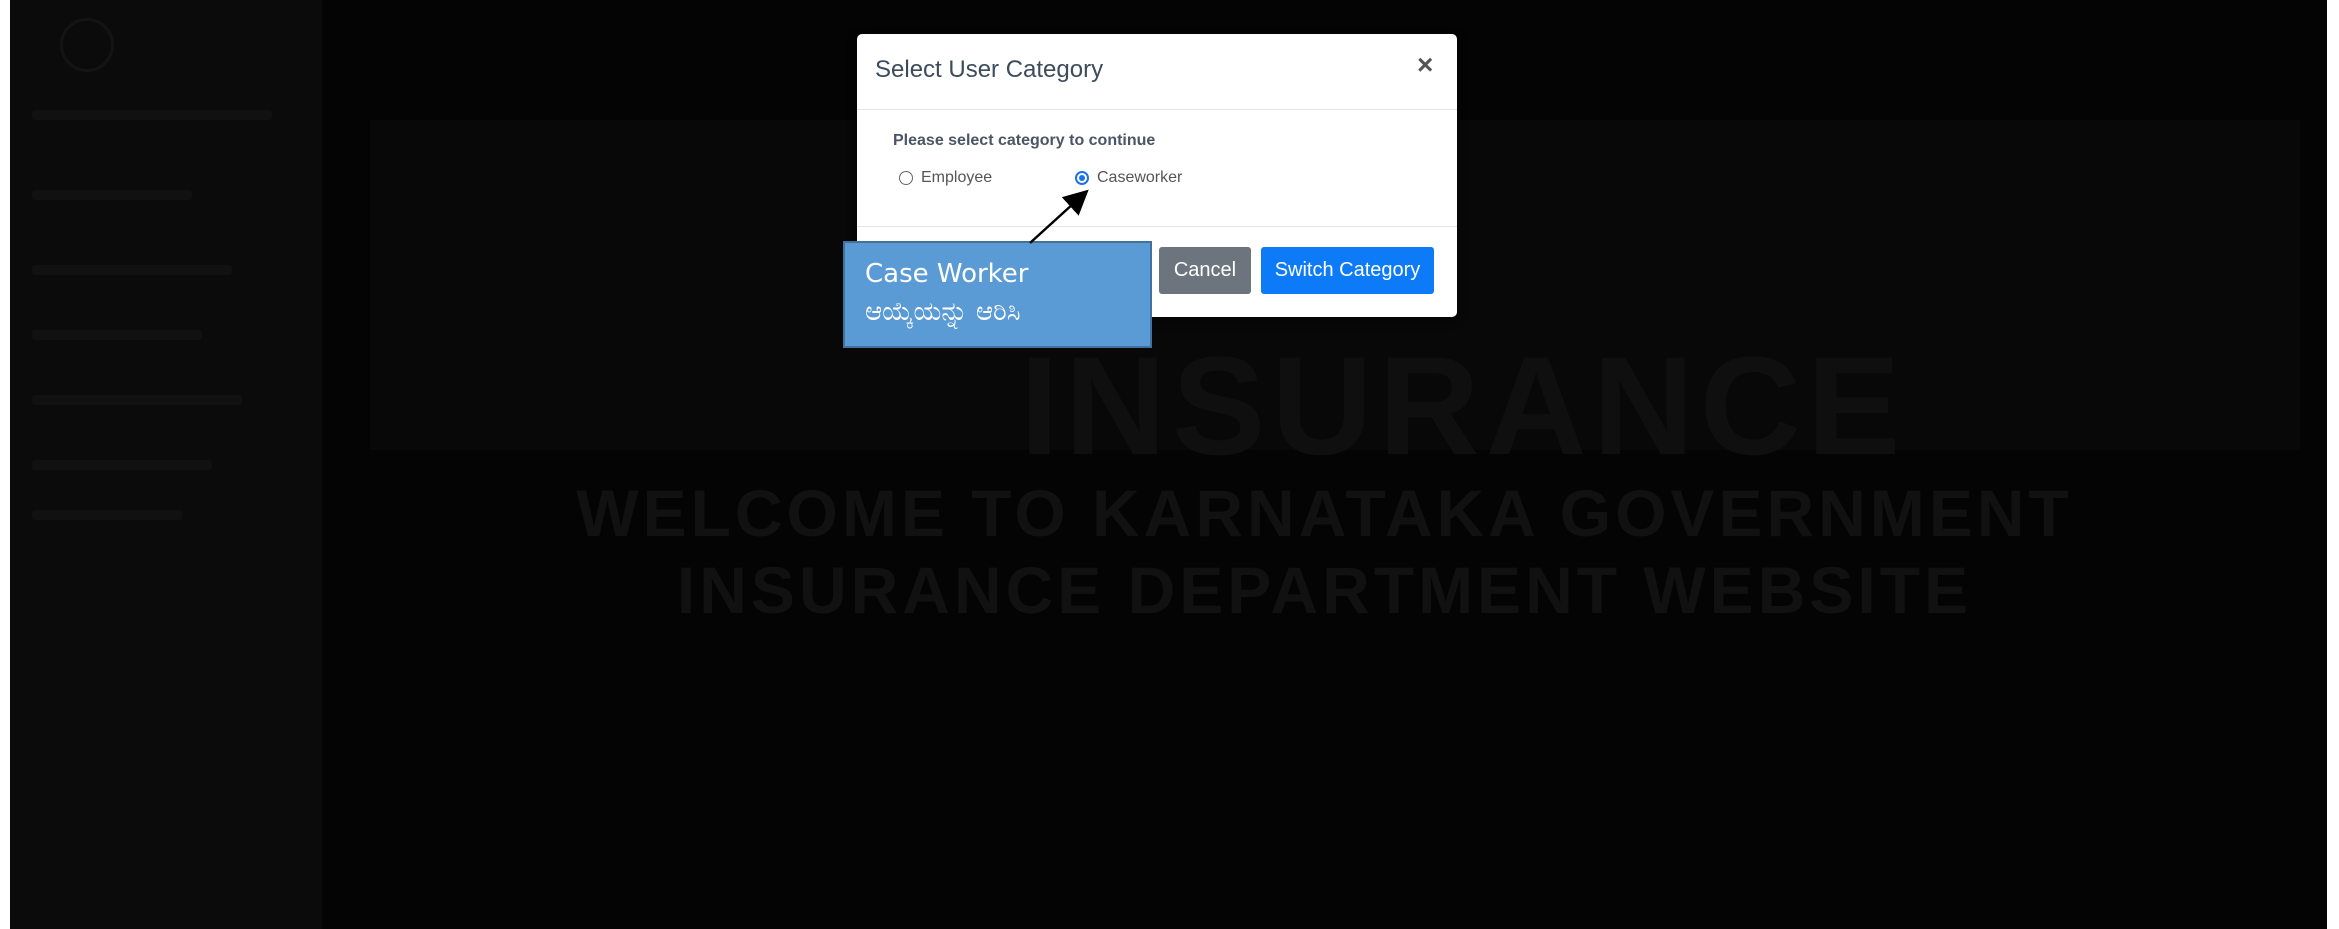 The width and height of the screenshot is (2339, 929). I want to click on sidebar, so click(166, 464).